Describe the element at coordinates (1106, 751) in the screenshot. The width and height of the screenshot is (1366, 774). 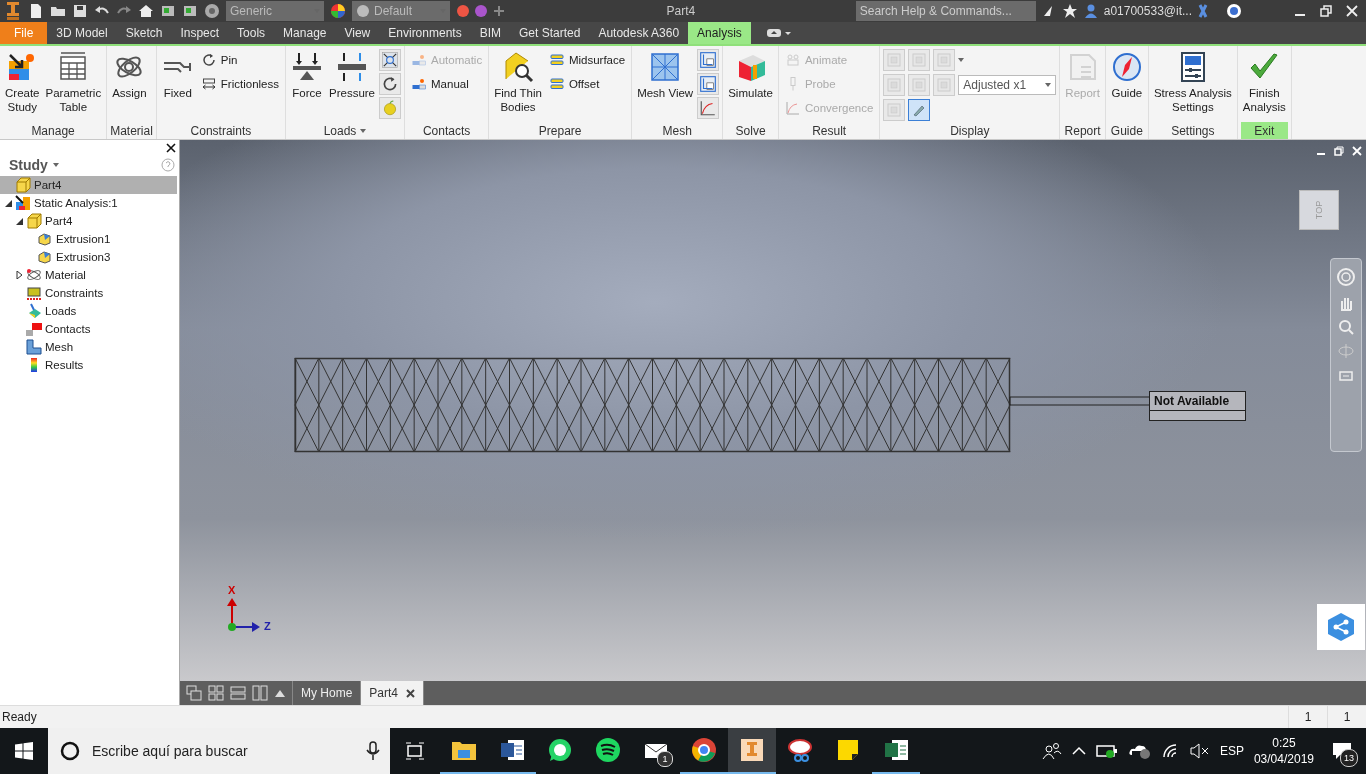
I see `battery-icon` at that location.